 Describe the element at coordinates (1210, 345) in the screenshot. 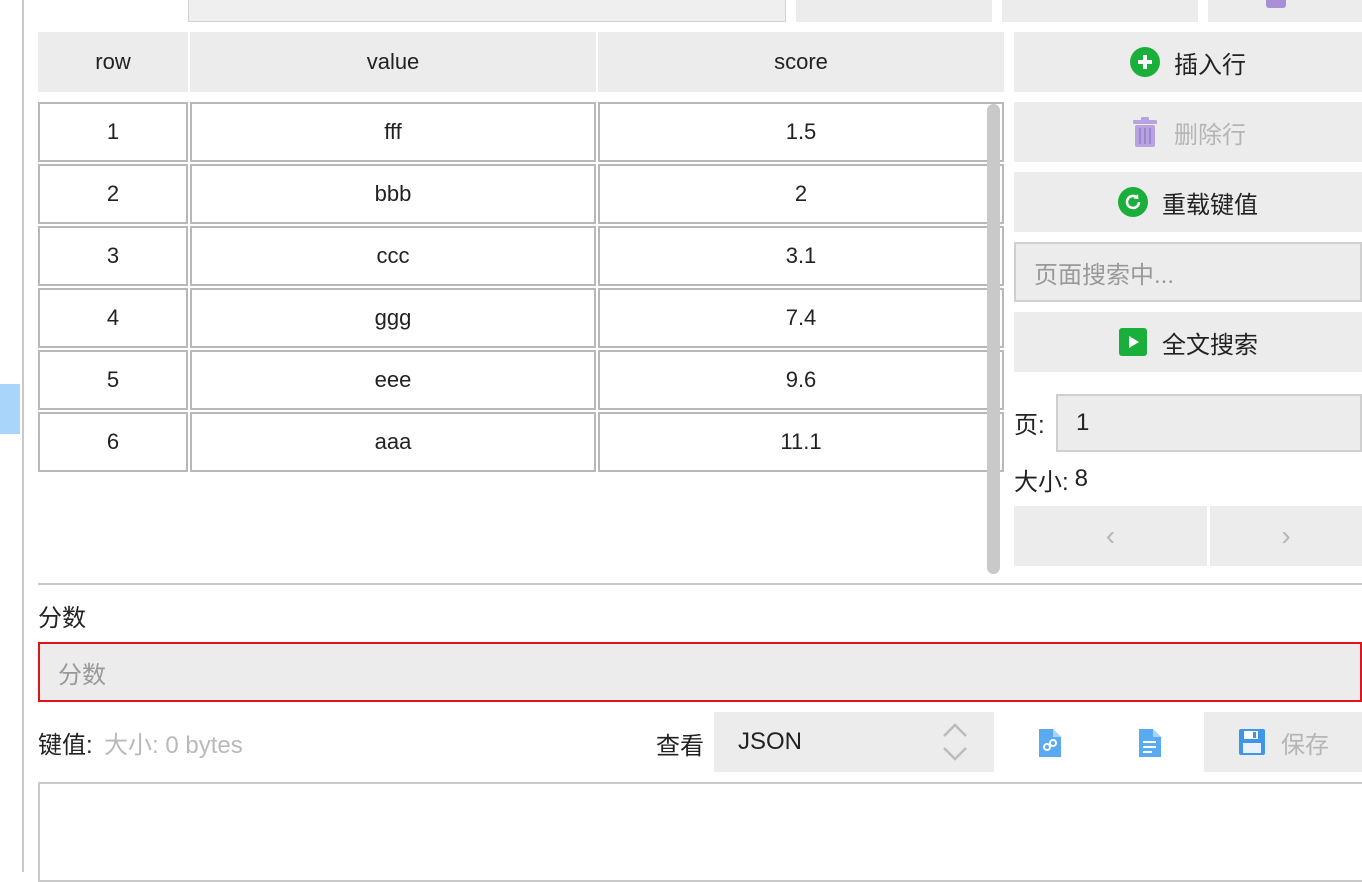

I see `full-text-search-label: 全文搜索` at that location.